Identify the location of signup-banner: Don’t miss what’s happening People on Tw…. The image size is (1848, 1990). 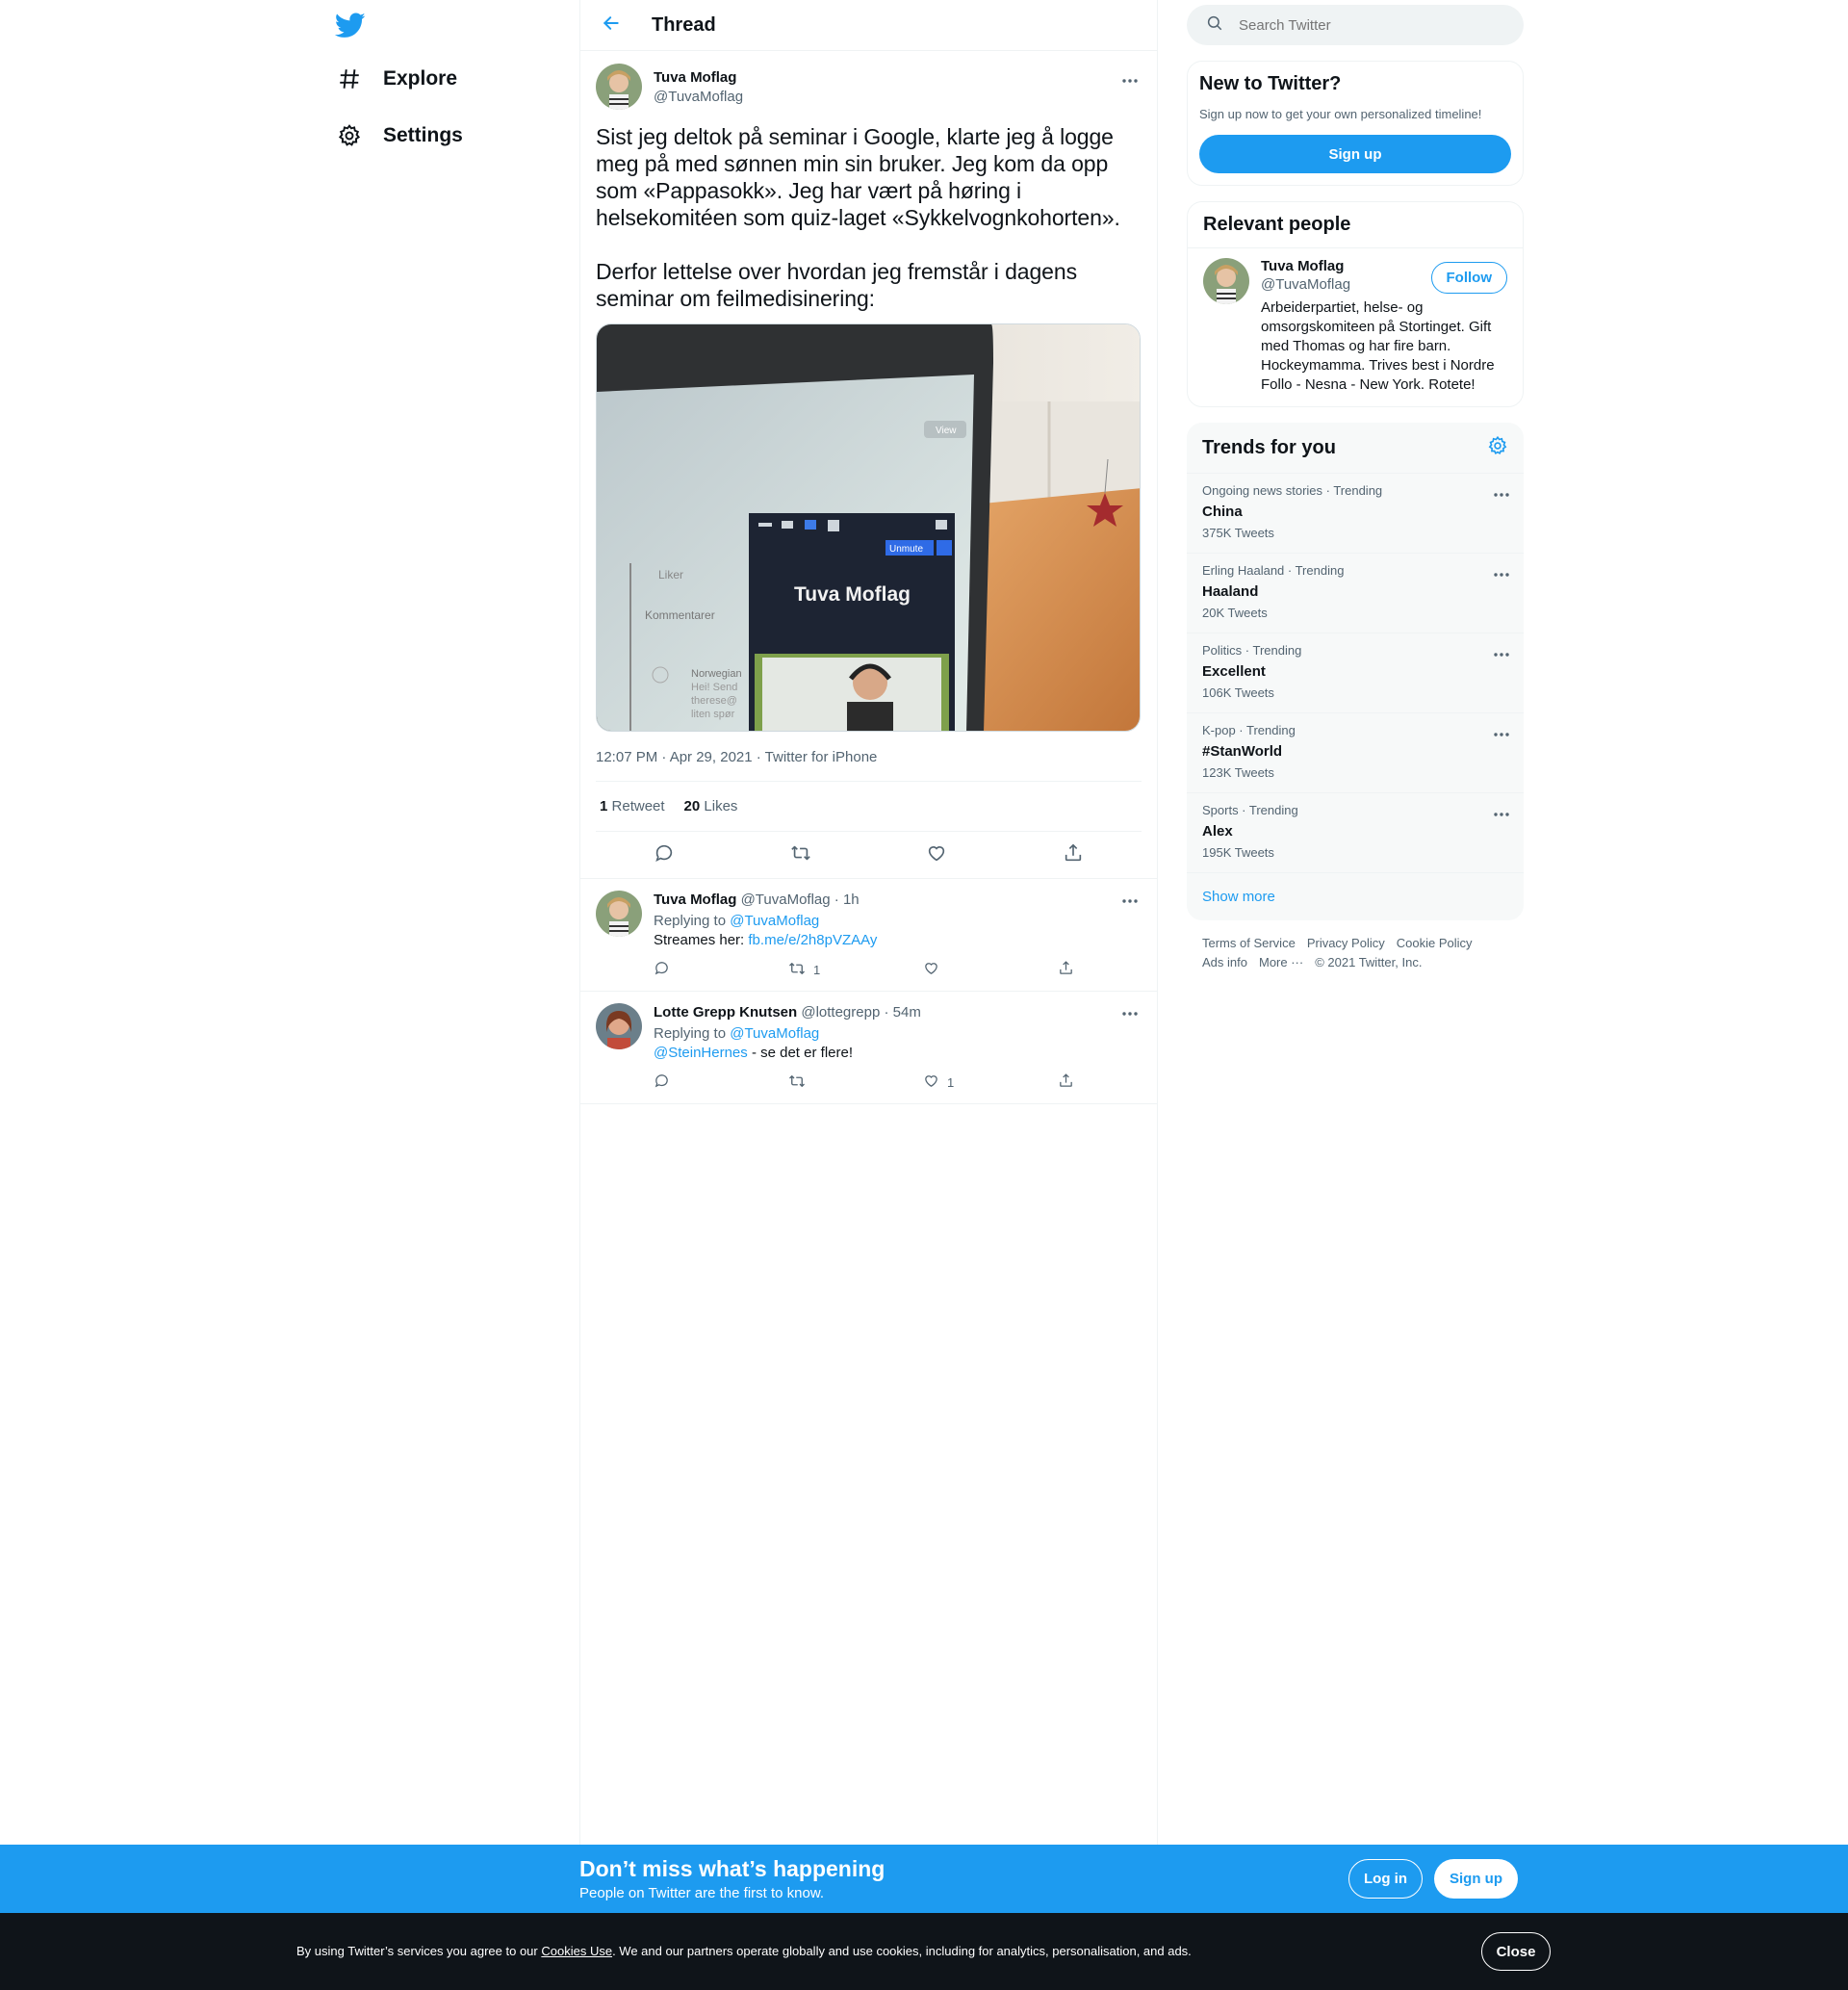
(924, 1879).